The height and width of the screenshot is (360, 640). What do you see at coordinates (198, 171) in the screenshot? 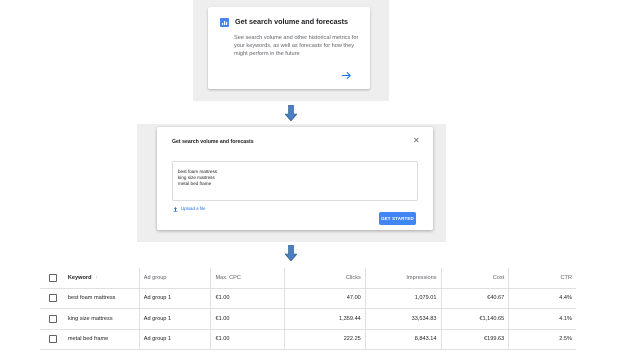
I see `keyword-line: best foam mattress` at bounding box center [198, 171].